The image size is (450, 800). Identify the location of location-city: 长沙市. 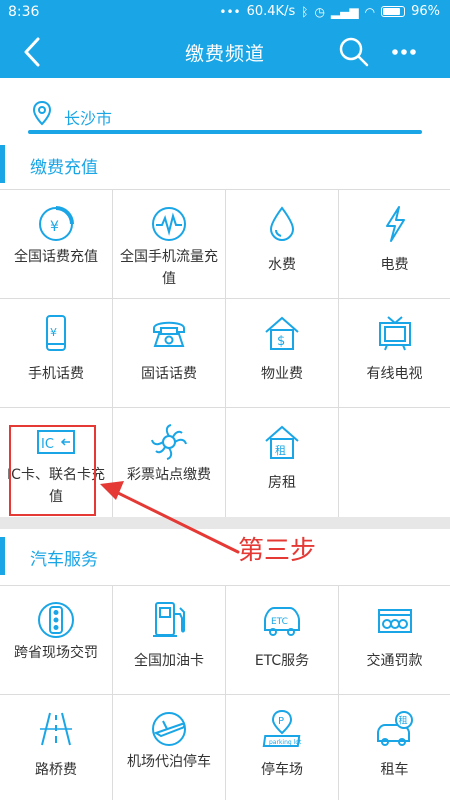
(88, 118).